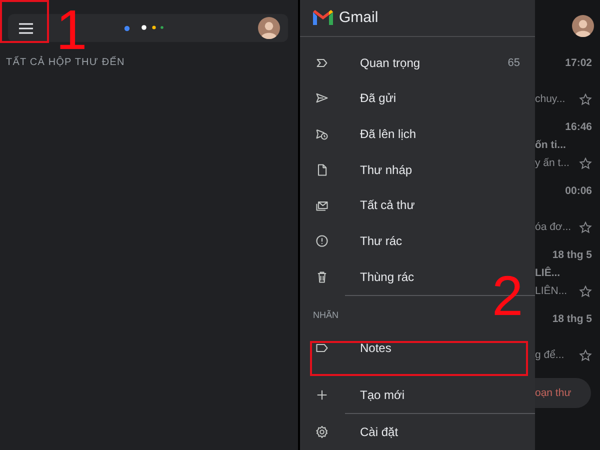 The height and width of the screenshot is (450, 600). What do you see at coordinates (417, 395) in the screenshot?
I see `drawer-item: Tạo mới` at bounding box center [417, 395].